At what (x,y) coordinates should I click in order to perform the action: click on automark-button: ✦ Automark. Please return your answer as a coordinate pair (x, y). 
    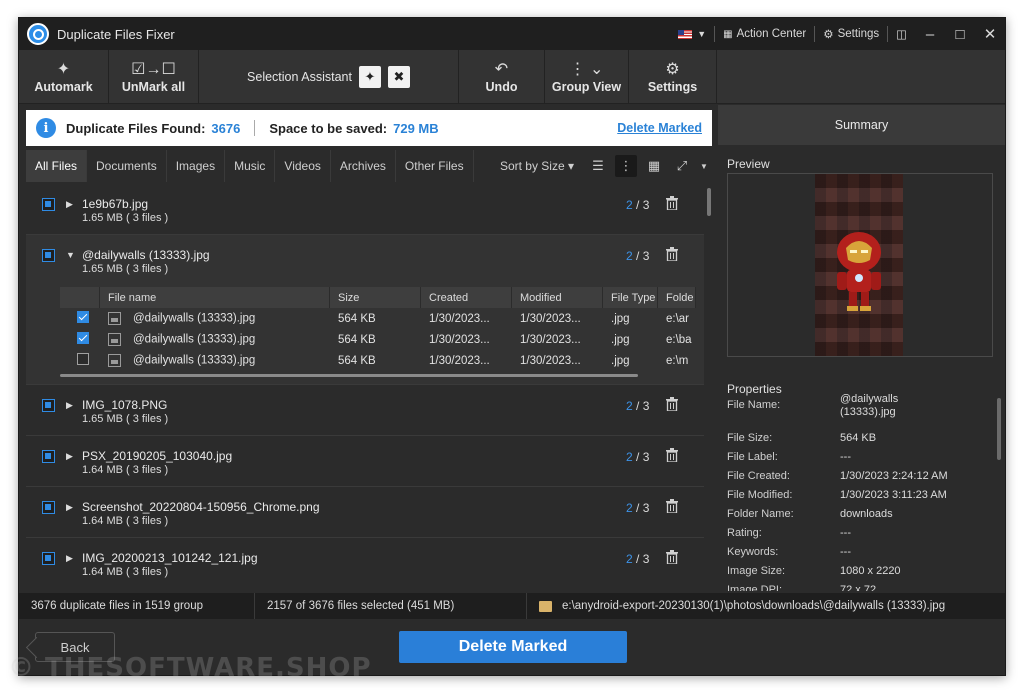
    Looking at the image, I should click on (64, 76).